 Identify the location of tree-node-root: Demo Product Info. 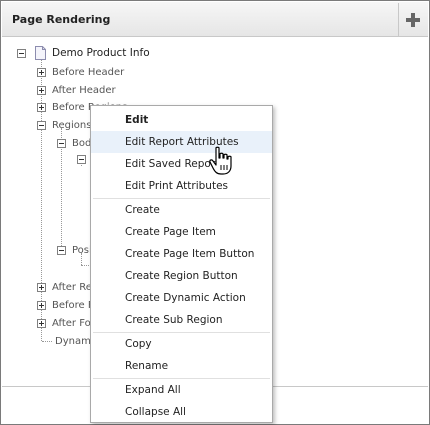
(83, 53).